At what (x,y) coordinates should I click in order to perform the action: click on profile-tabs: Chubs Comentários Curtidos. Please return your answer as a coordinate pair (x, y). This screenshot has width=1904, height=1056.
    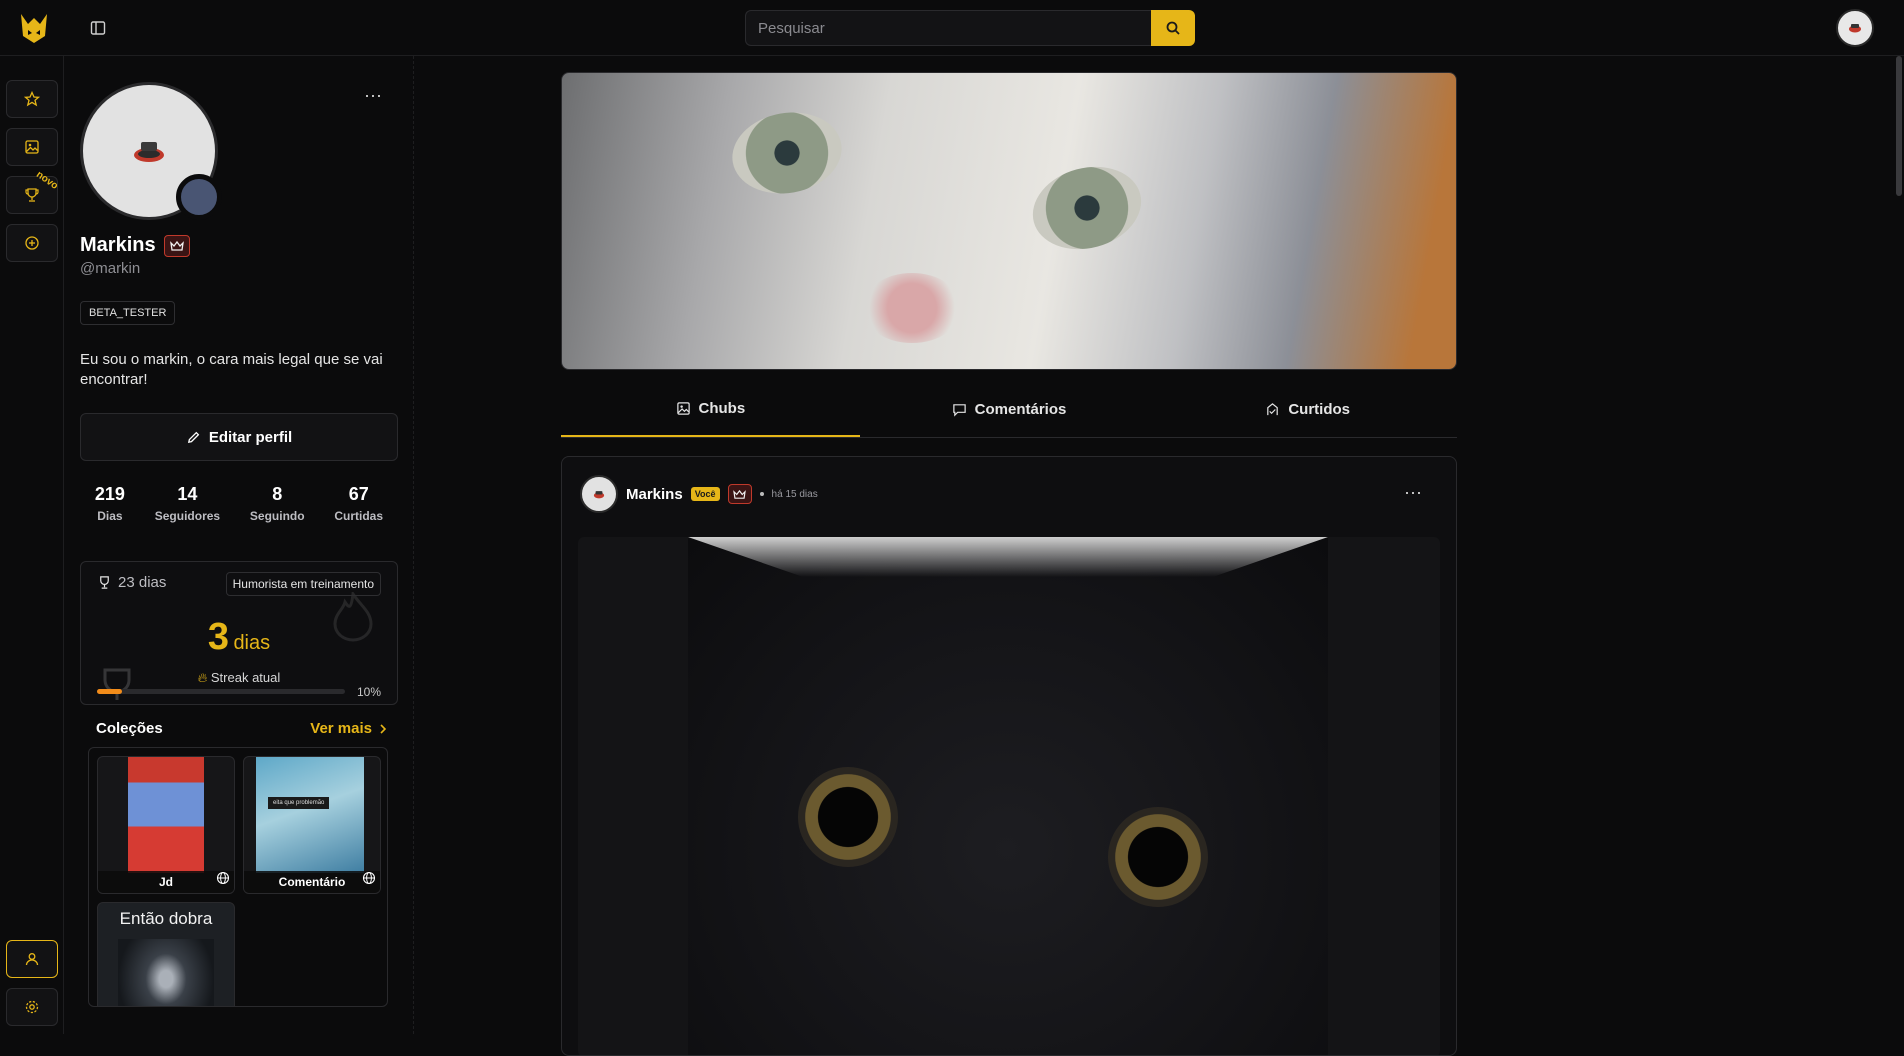
    Looking at the image, I should click on (1009, 410).